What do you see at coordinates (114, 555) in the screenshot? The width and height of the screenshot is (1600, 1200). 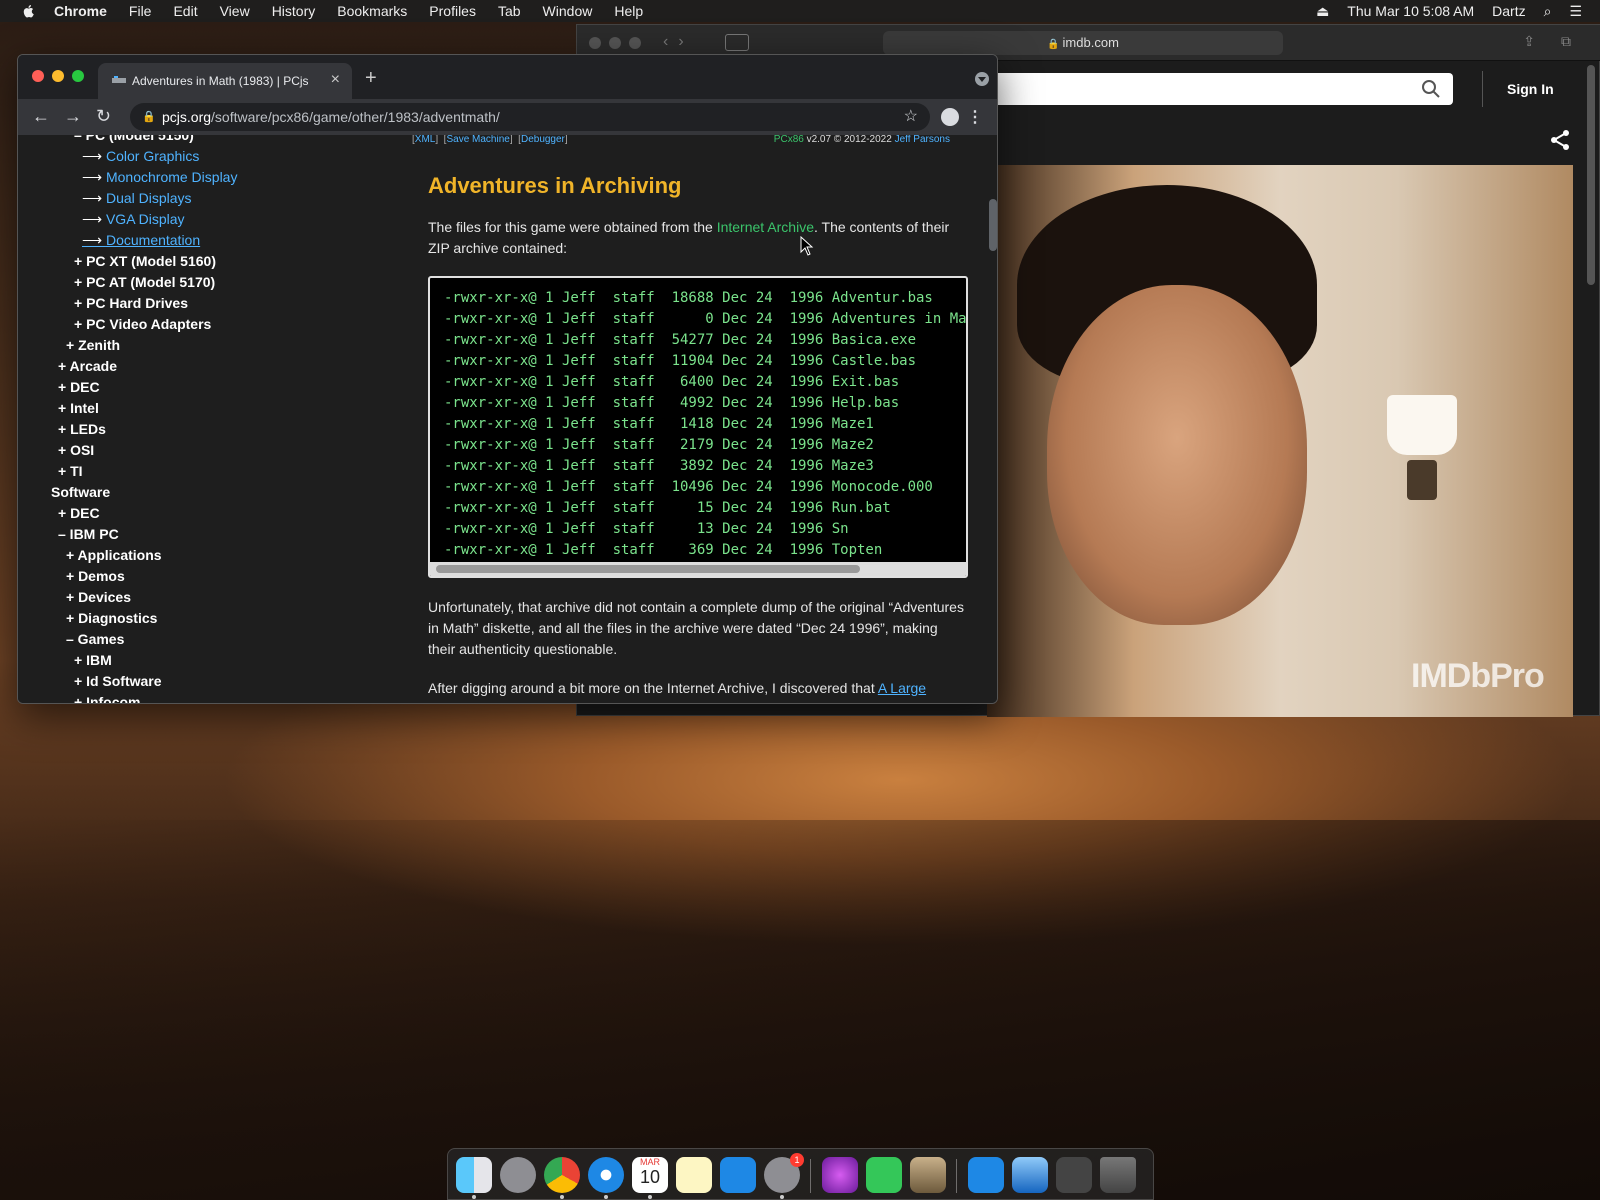 I see `sidebar-item-applications: + Applications` at bounding box center [114, 555].